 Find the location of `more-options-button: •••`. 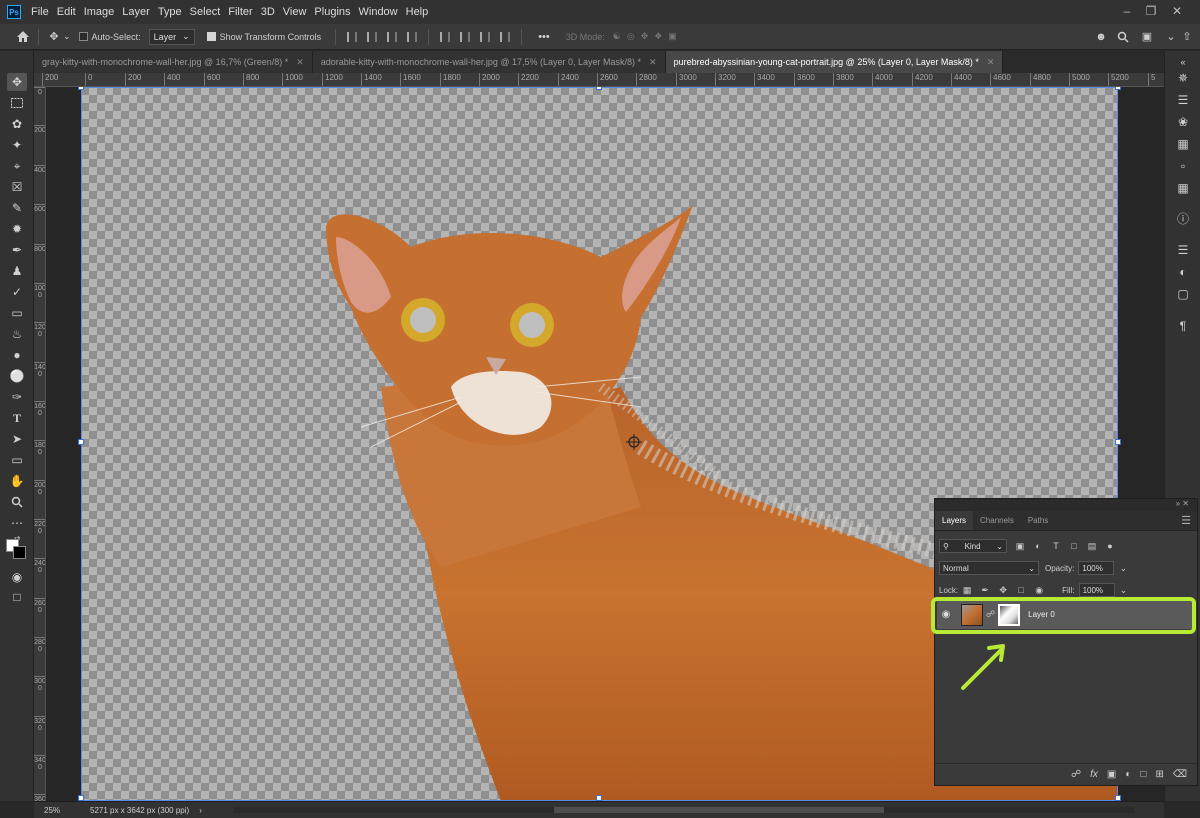

more-options-button: ••• is located at coordinates (544, 37).